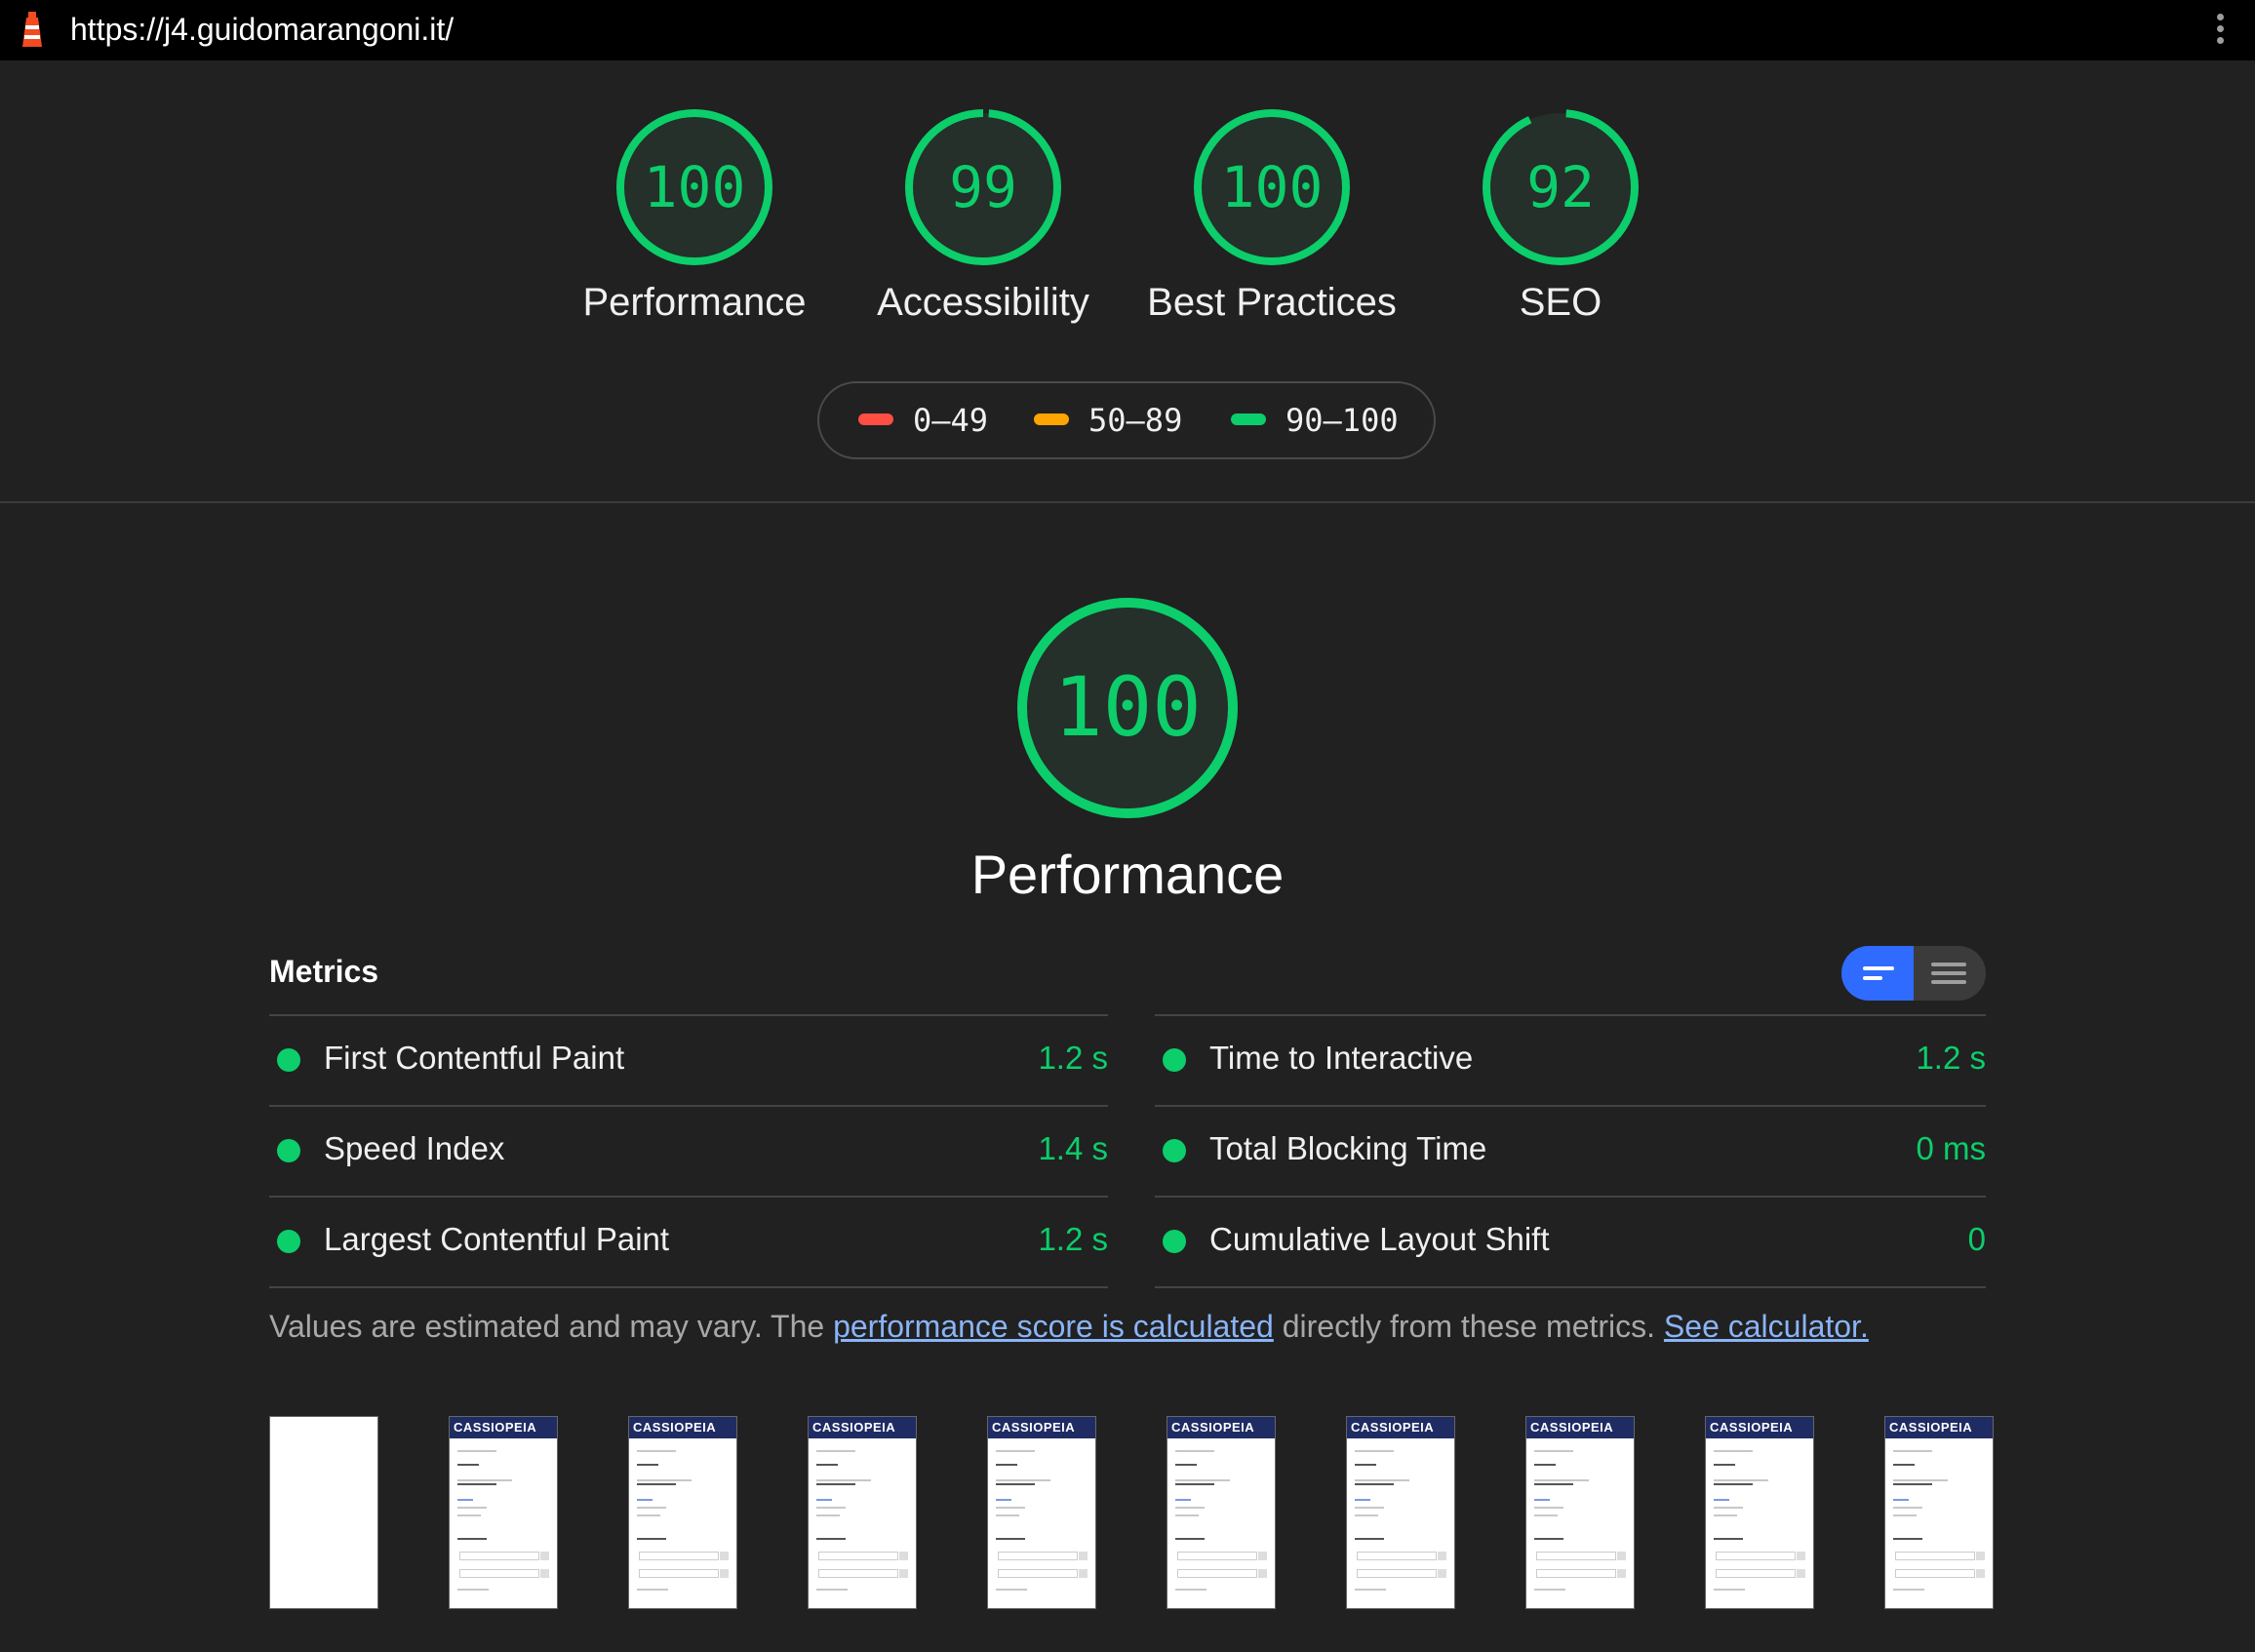  Describe the element at coordinates (1272, 216) in the screenshot. I see `gauge-best-practices: 100 Best Practices` at that location.